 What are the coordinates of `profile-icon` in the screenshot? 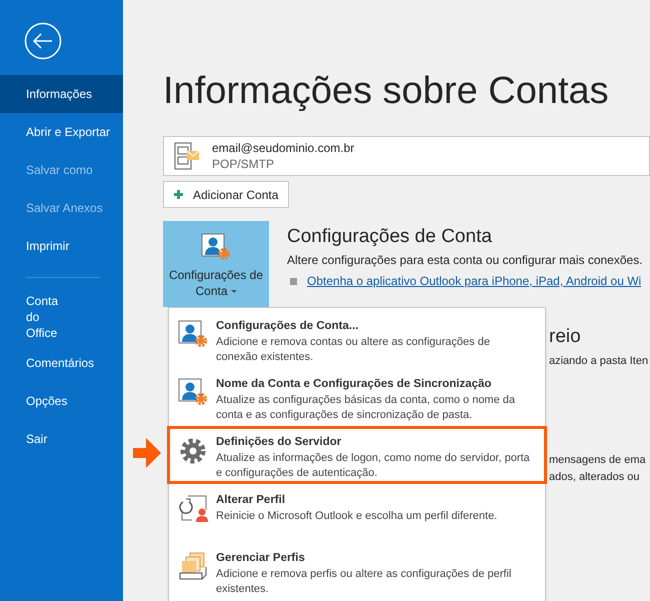 It's located at (193, 509).